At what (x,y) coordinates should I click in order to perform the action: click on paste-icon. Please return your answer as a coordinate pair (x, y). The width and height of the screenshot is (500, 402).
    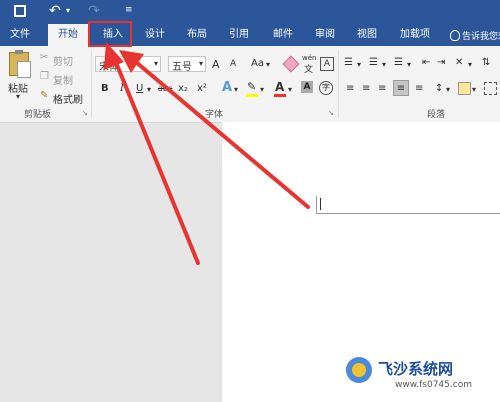
    Looking at the image, I should click on (20, 64).